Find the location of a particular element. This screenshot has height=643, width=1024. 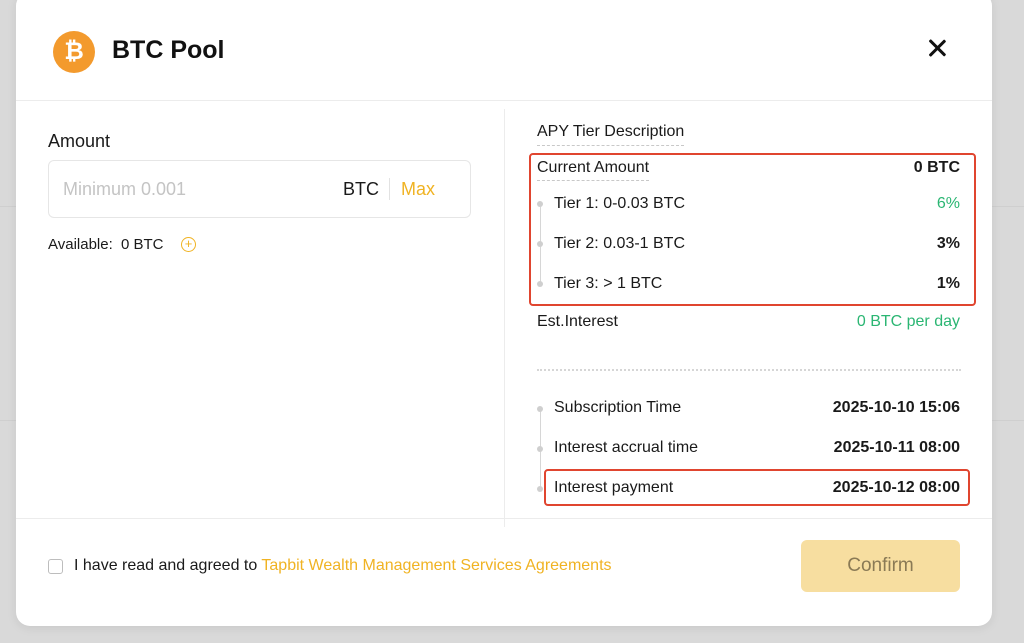

est-interest-value: 0 BTC per day is located at coordinates (908, 321).